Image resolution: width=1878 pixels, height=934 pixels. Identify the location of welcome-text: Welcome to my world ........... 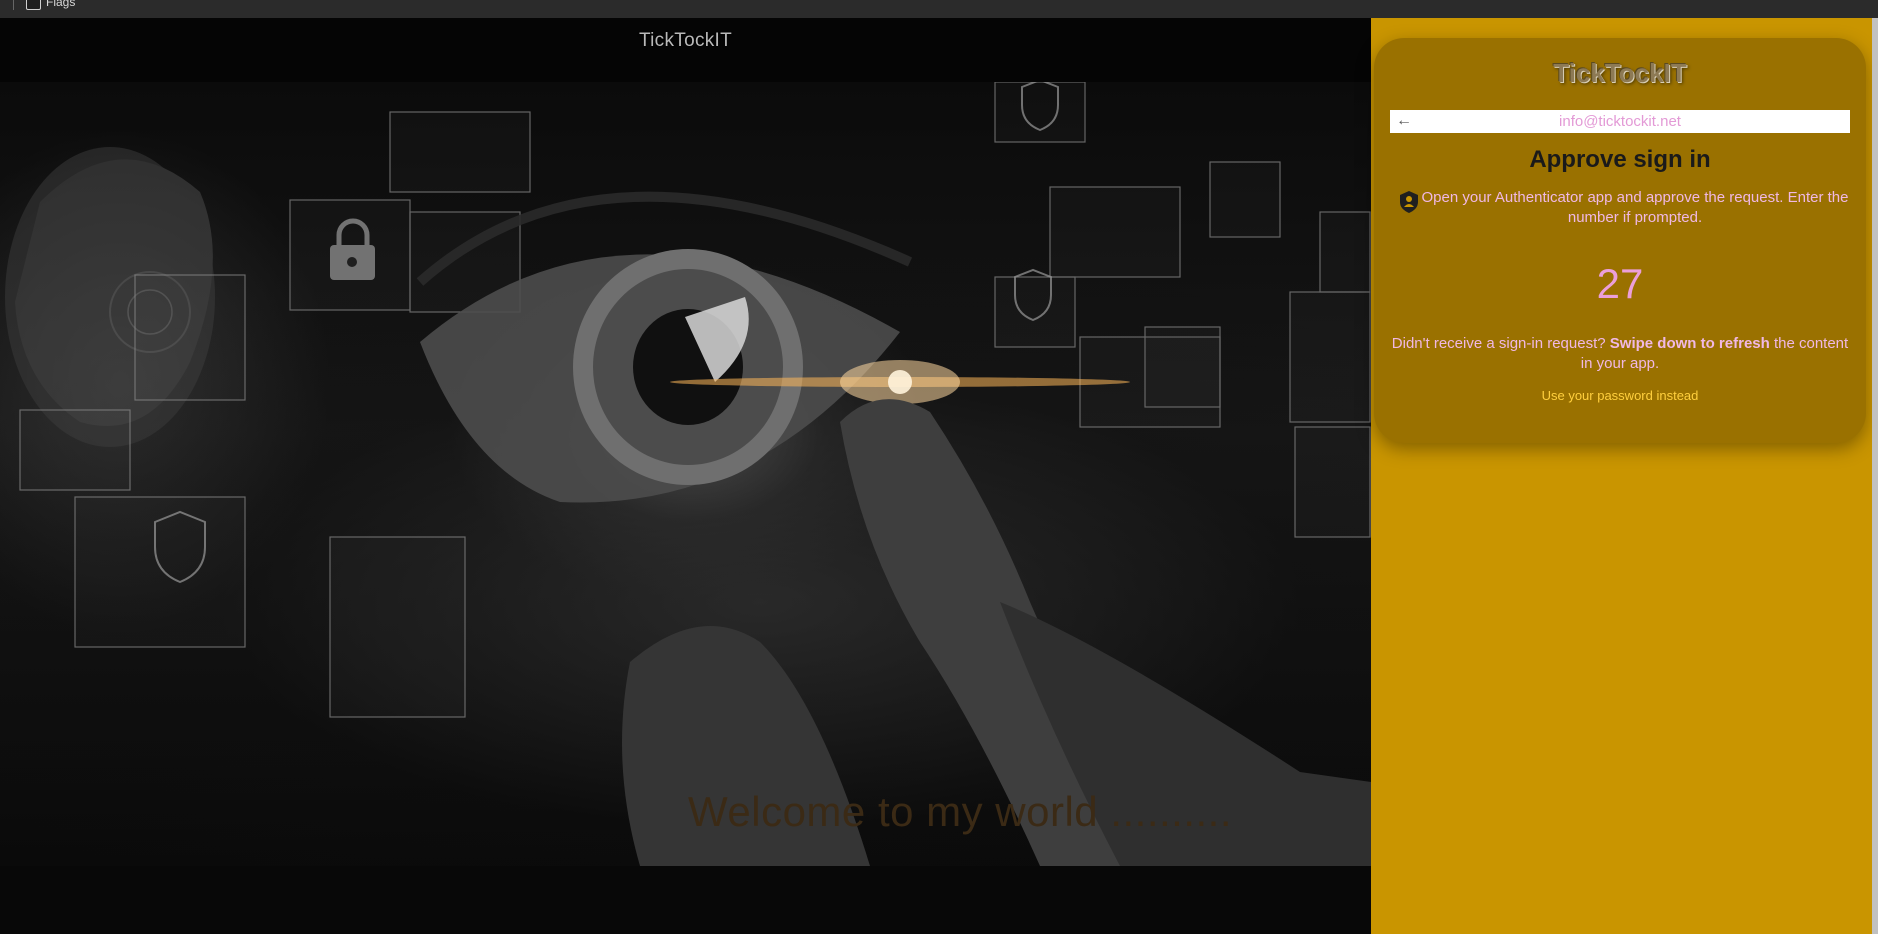
(960, 811).